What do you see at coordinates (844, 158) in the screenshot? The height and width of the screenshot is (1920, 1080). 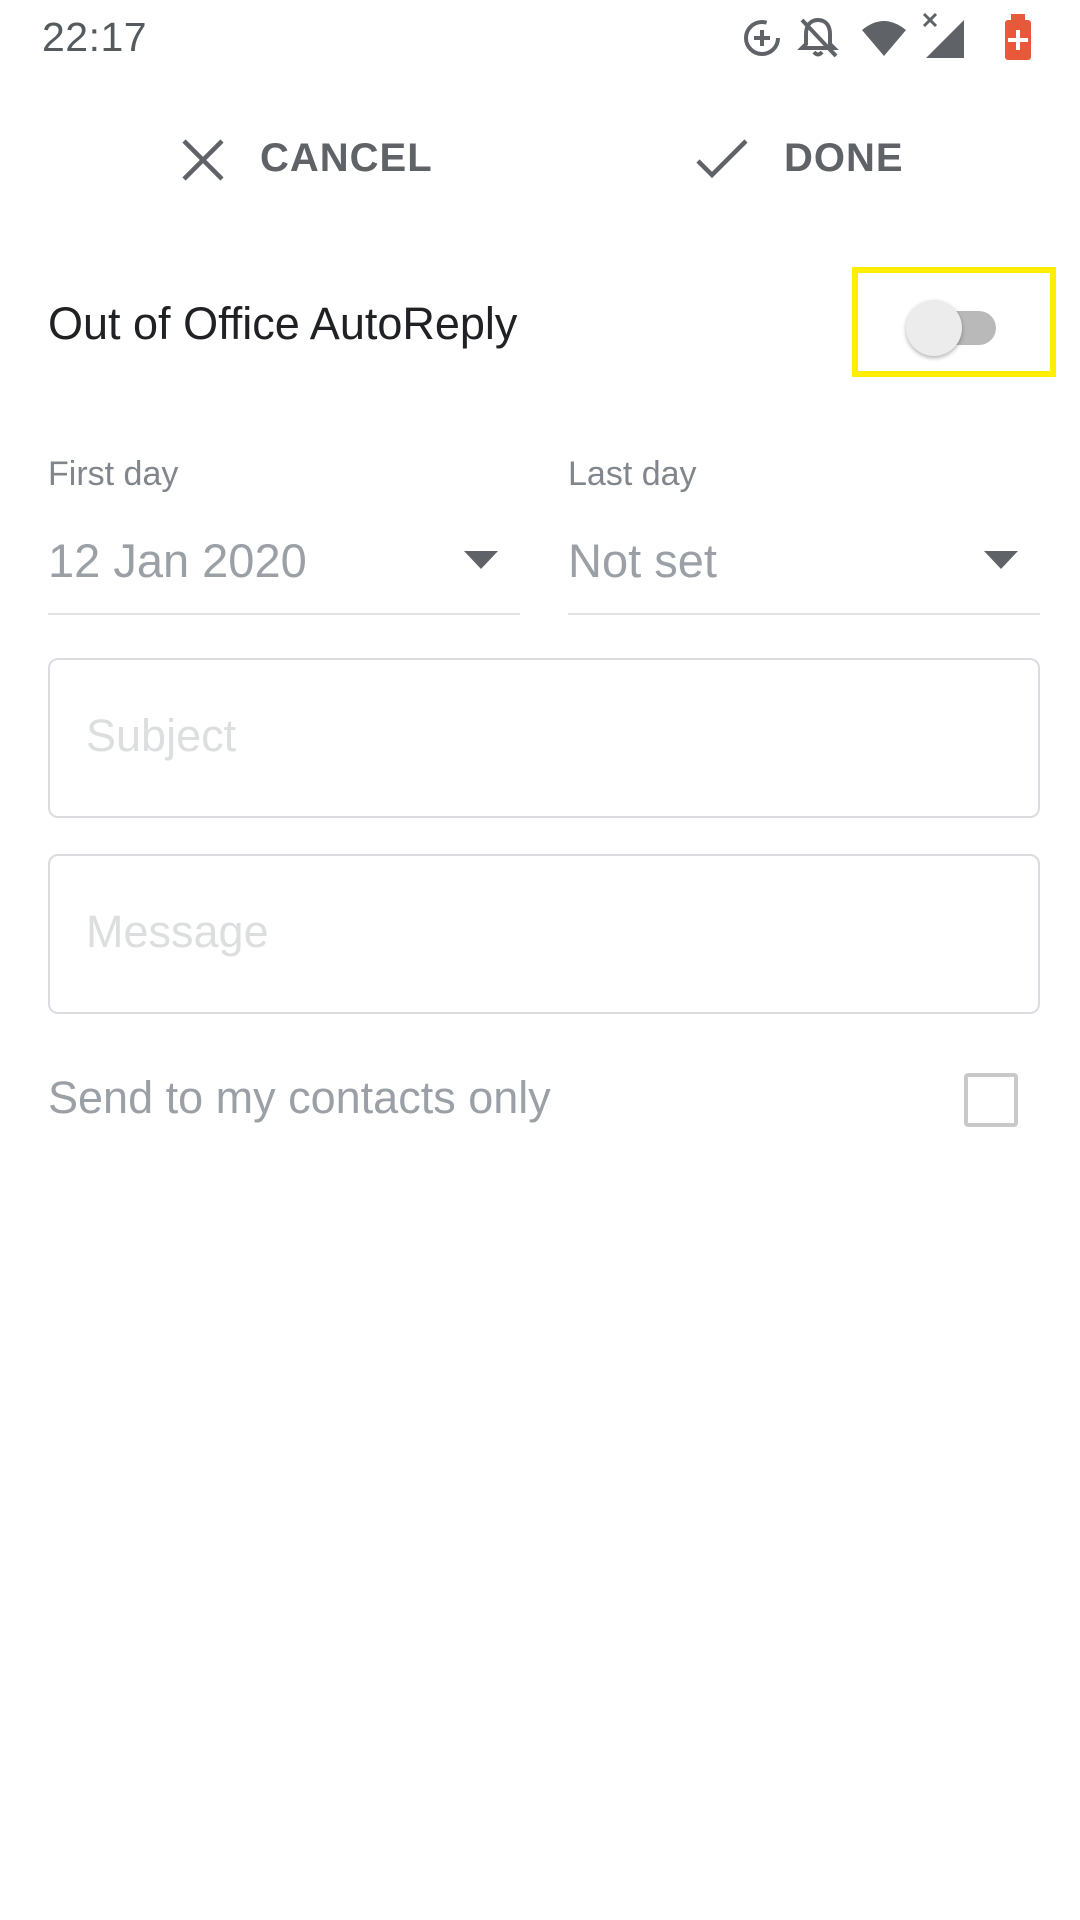 I see `done-label: DONE` at bounding box center [844, 158].